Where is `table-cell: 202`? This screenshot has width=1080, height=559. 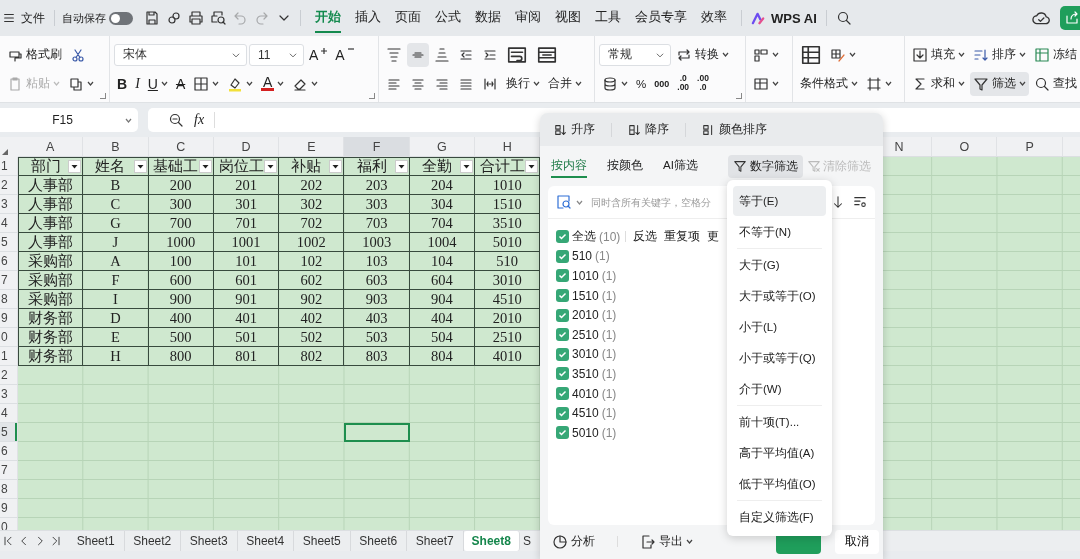
table-cell: 202 is located at coordinates (312, 185).